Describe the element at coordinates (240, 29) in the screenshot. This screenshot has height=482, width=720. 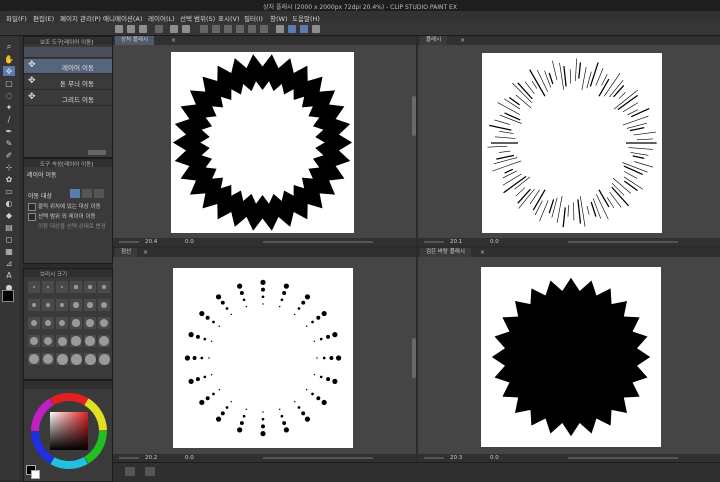
I see `shrink-icon` at that location.